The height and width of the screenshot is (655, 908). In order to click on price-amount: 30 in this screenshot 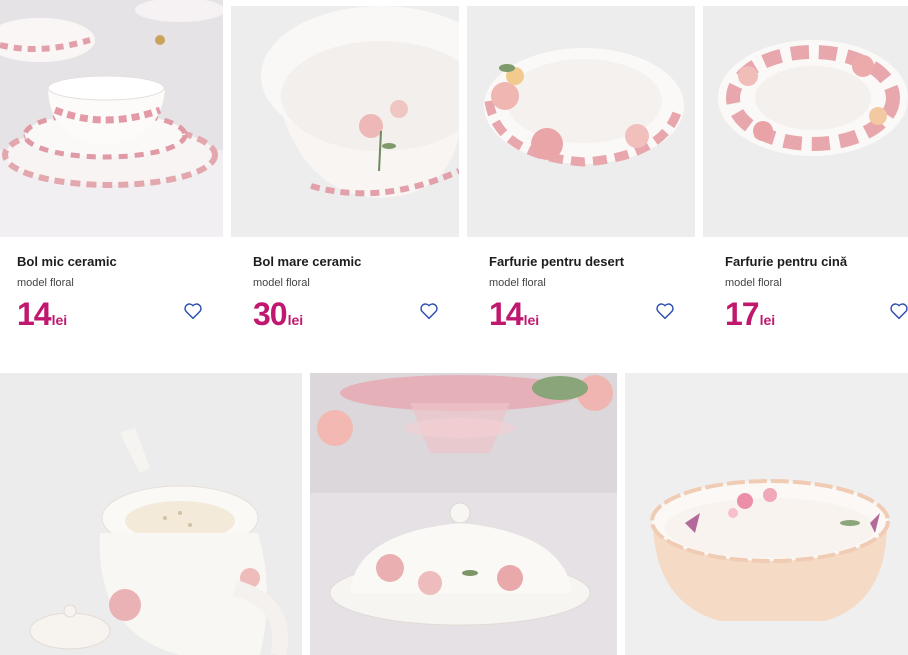, I will do `click(270, 314)`.